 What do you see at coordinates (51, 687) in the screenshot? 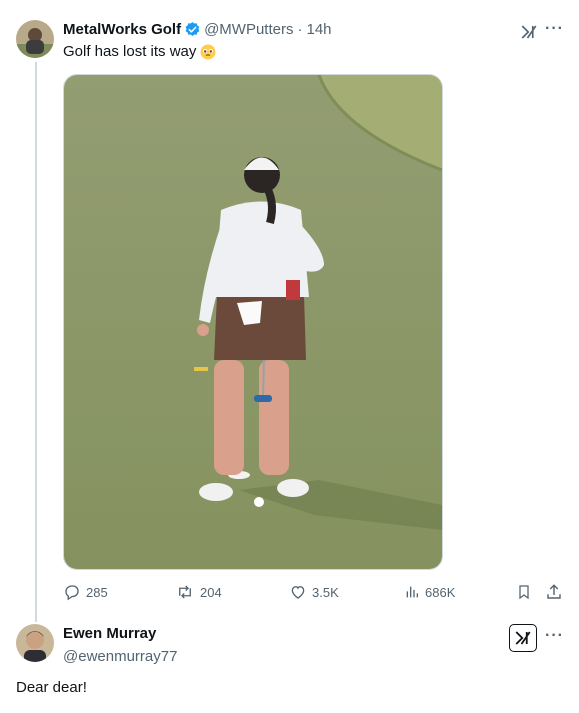
I see `reply-text: Dear dear!` at bounding box center [51, 687].